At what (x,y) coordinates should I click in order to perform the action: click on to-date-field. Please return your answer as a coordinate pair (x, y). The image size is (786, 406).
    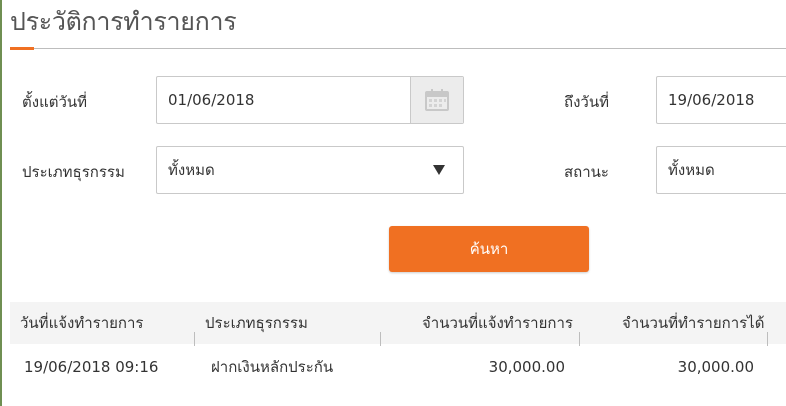
    Looking at the image, I should click on (721, 100).